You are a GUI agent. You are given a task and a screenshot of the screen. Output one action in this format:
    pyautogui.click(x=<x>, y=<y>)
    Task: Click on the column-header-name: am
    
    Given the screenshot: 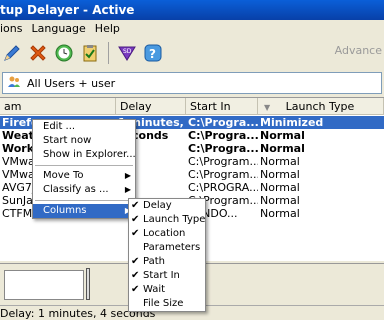 What is the action you would take?
    pyautogui.click(x=58, y=106)
    